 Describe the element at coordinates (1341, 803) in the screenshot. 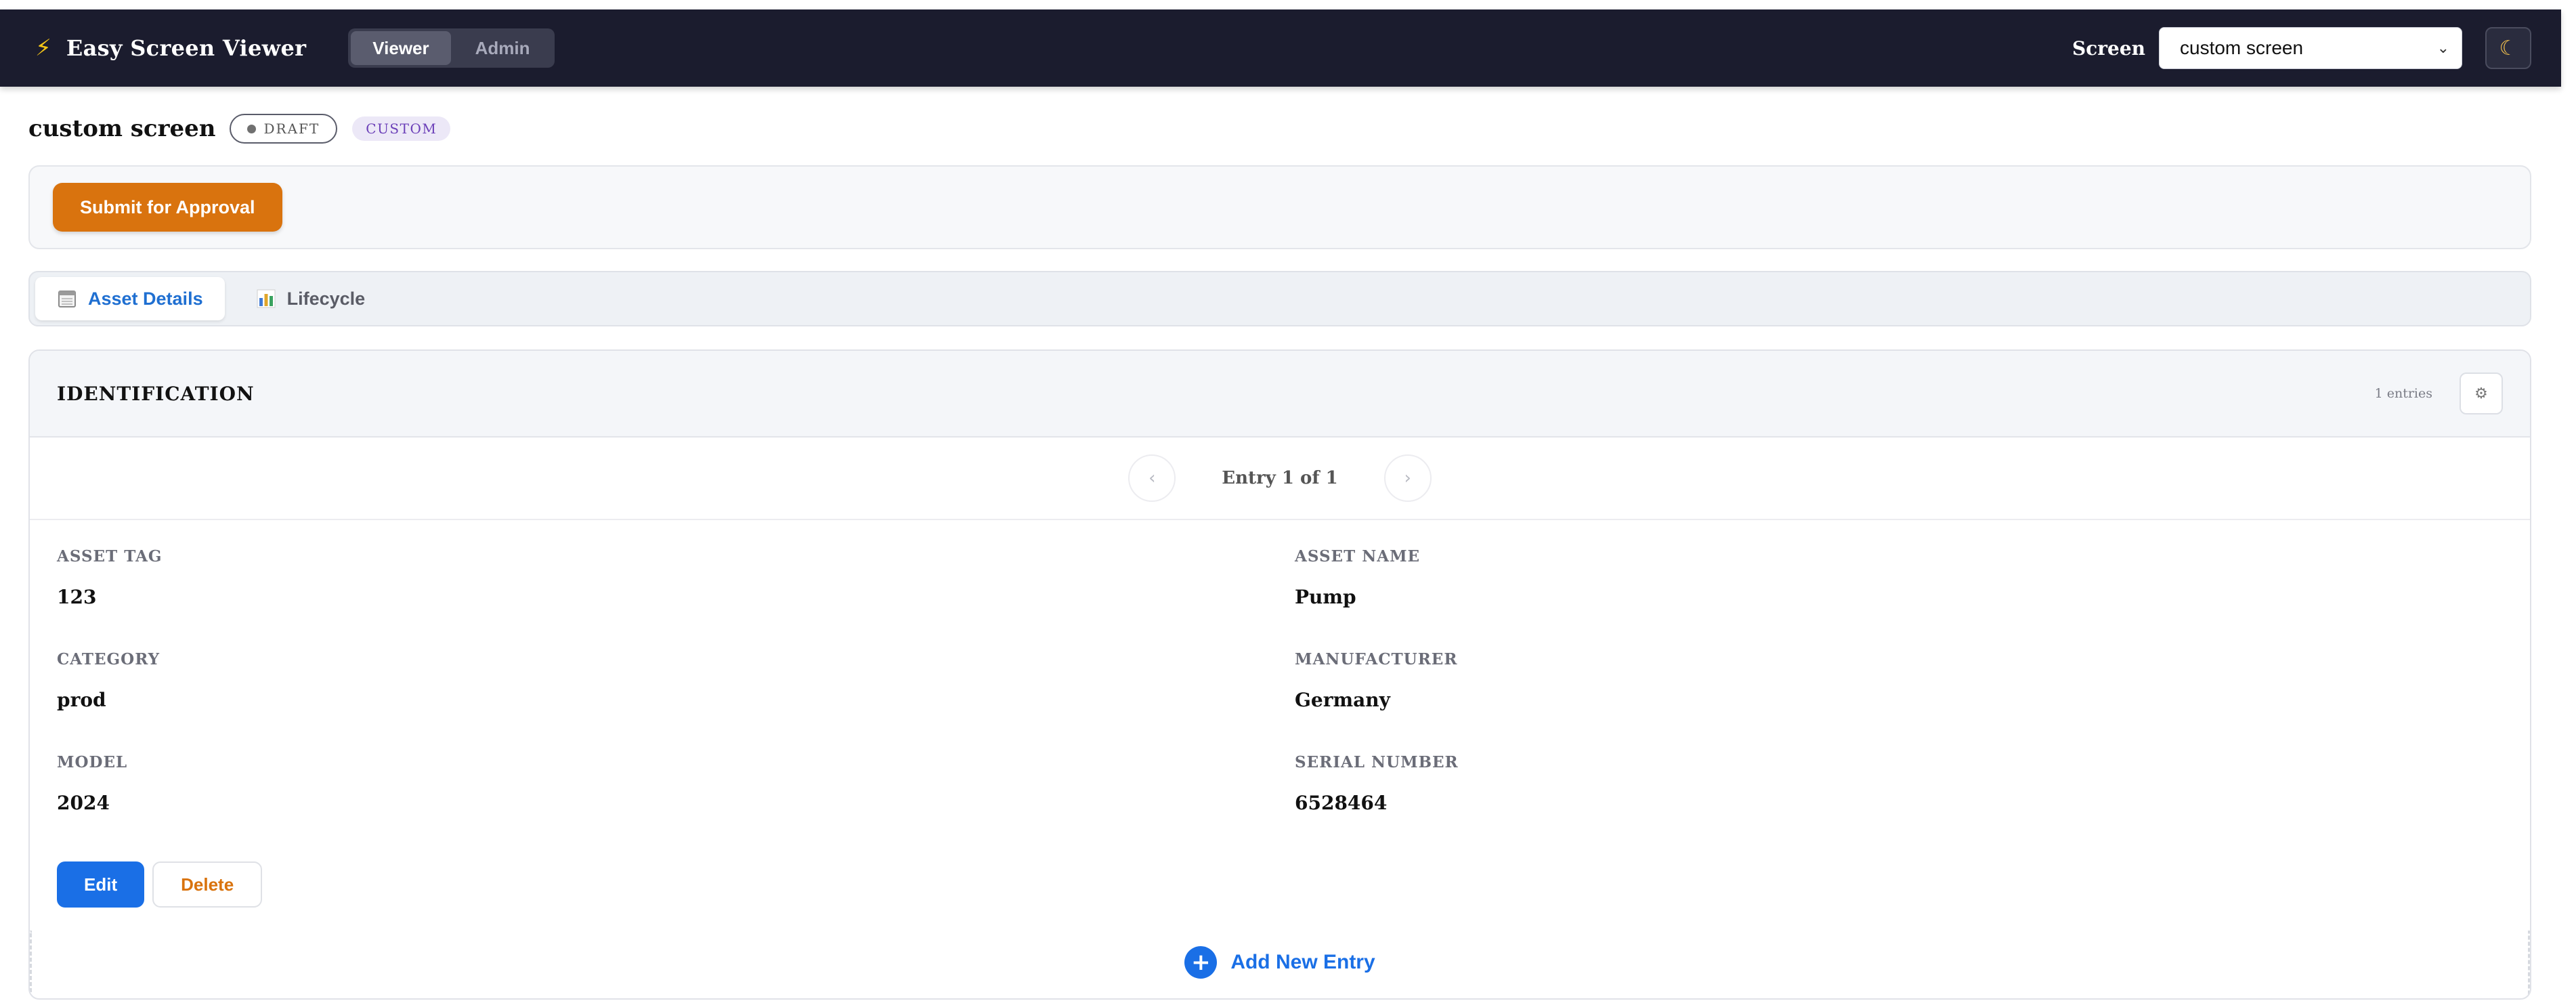

I see `field-value: 6528464` at that location.